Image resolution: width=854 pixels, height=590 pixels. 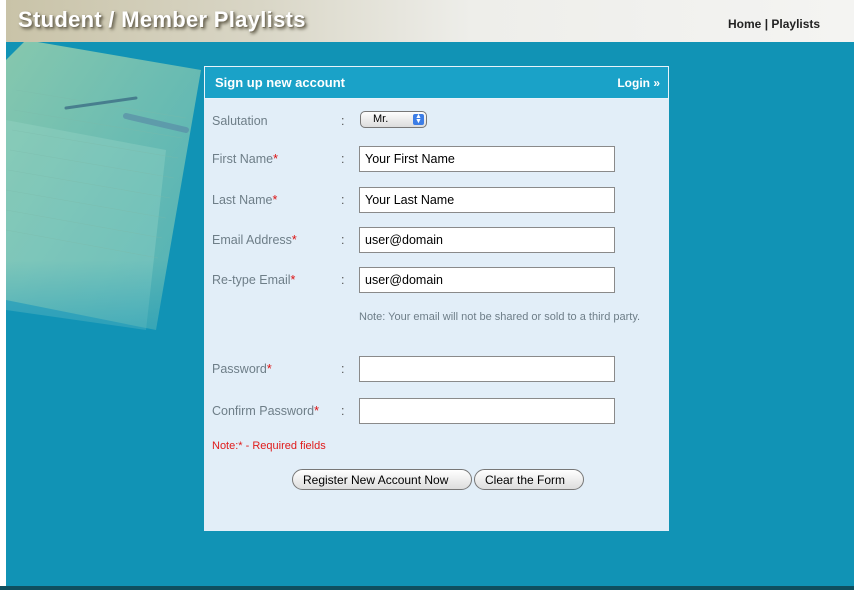 What do you see at coordinates (487, 411) in the screenshot?
I see `confirm-password-field` at bounding box center [487, 411].